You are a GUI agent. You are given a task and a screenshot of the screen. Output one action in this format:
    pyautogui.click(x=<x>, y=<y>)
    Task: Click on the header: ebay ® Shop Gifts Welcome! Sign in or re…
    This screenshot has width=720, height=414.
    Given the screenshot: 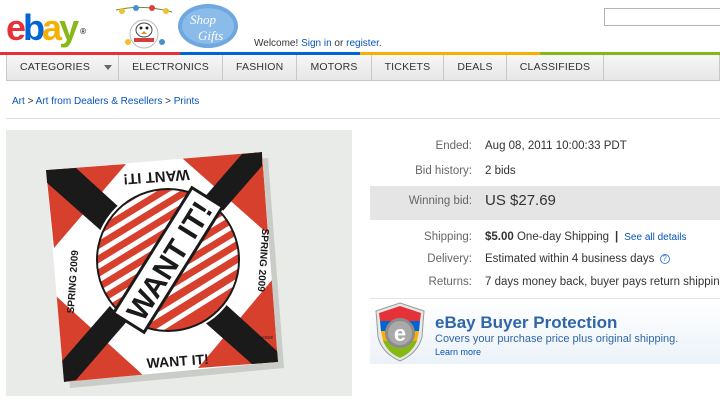 What is the action you would take?
    pyautogui.click(x=360, y=26)
    